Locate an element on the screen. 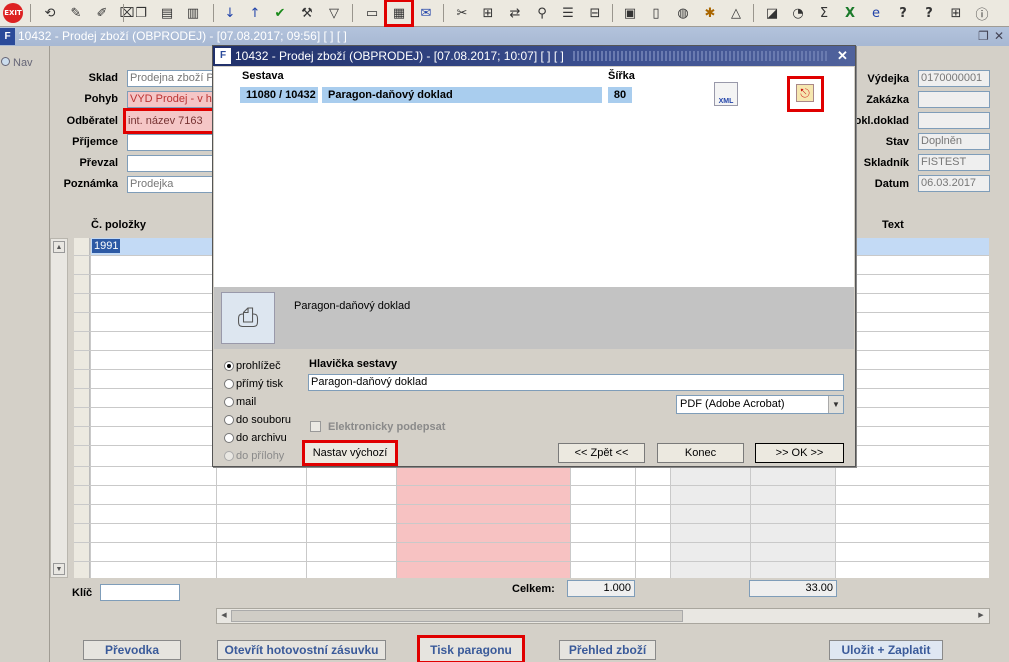  skladnik-field: FISTEST is located at coordinates (954, 162).